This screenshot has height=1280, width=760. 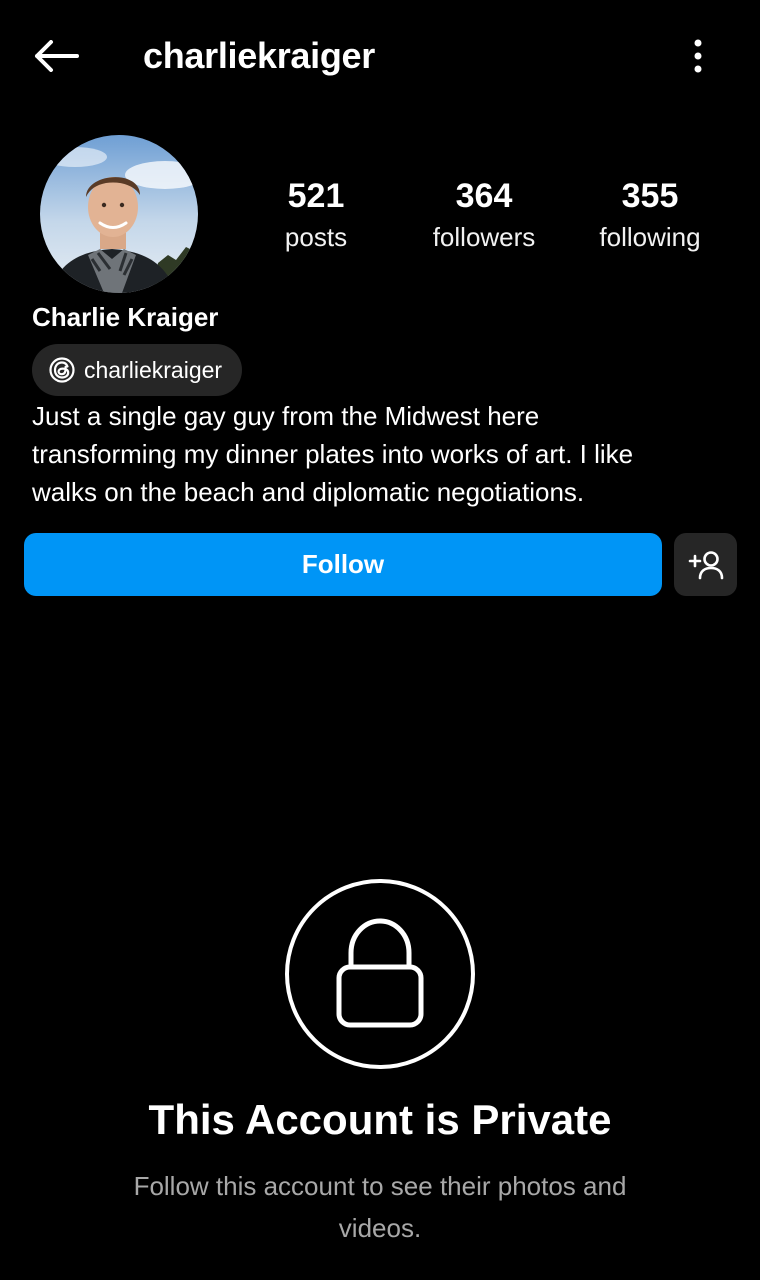 I want to click on follow-button: Follow, so click(x=343, y=564).